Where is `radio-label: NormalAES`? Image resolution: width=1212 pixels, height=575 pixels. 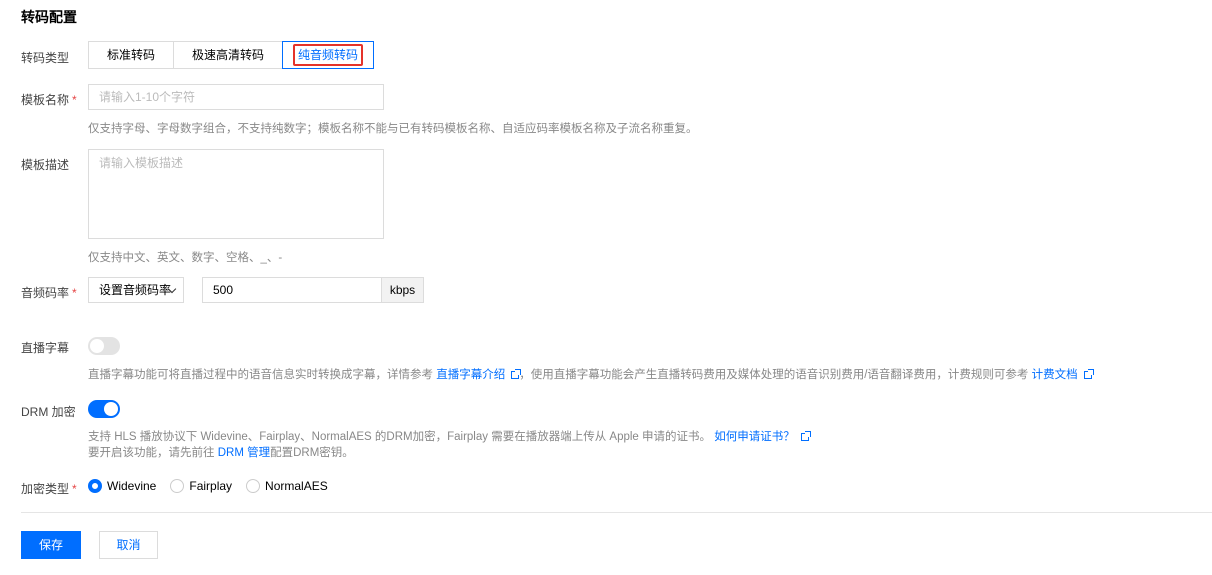
radio-label: NormalAES is located at coordinates (296, 486).